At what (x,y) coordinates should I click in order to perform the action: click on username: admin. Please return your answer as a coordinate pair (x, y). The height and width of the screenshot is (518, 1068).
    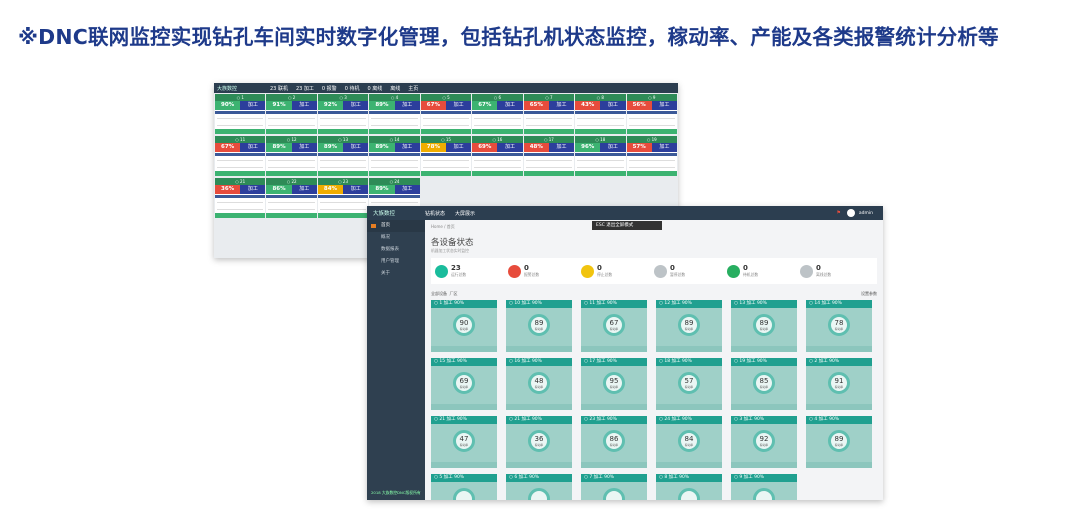
    Looking at the image, I should click on (866, 213).